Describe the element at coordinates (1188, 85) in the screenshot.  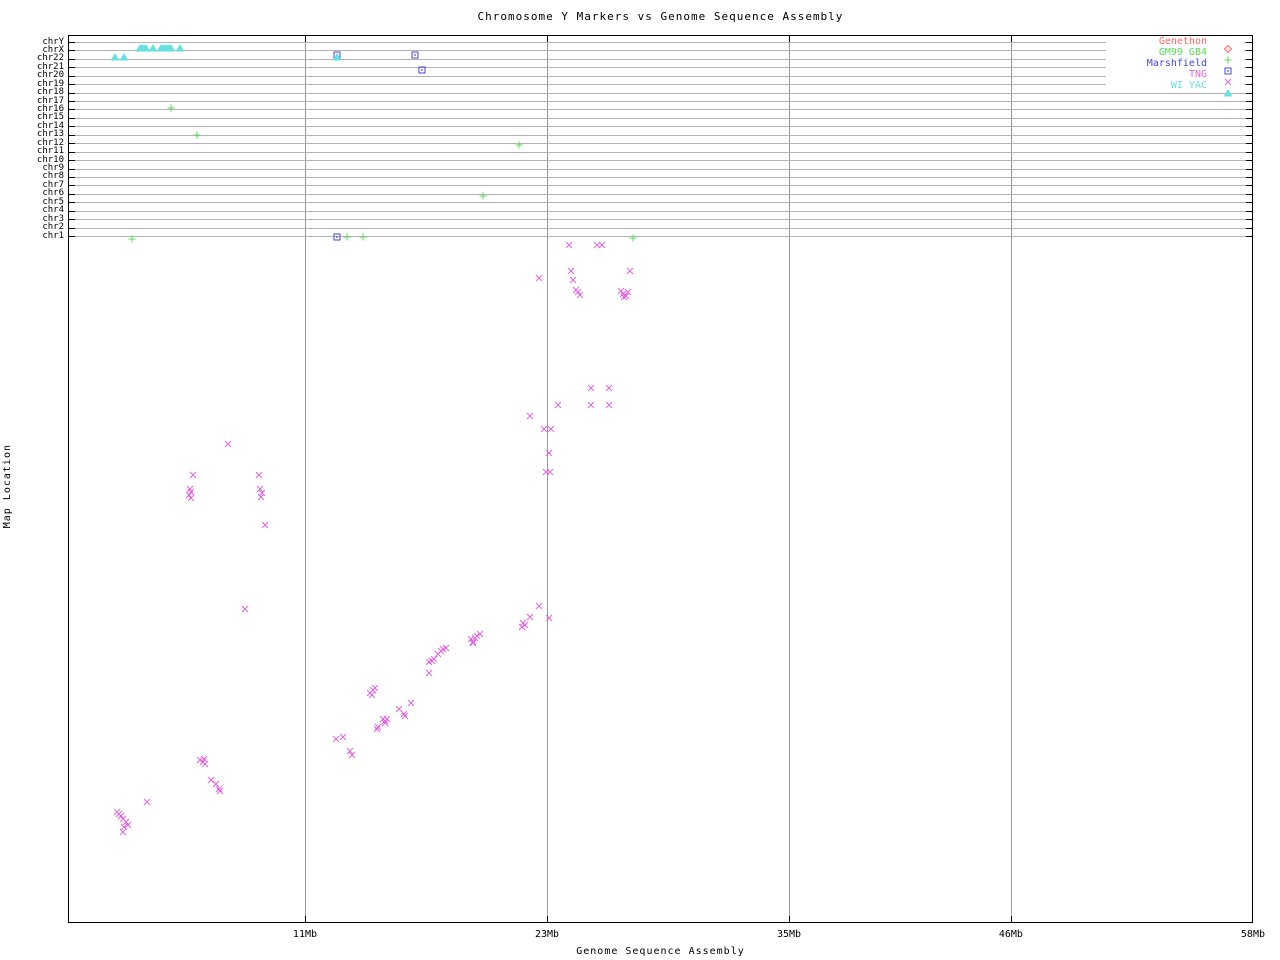
I see `legend-label-wi-yac: WI YAC` at that location.